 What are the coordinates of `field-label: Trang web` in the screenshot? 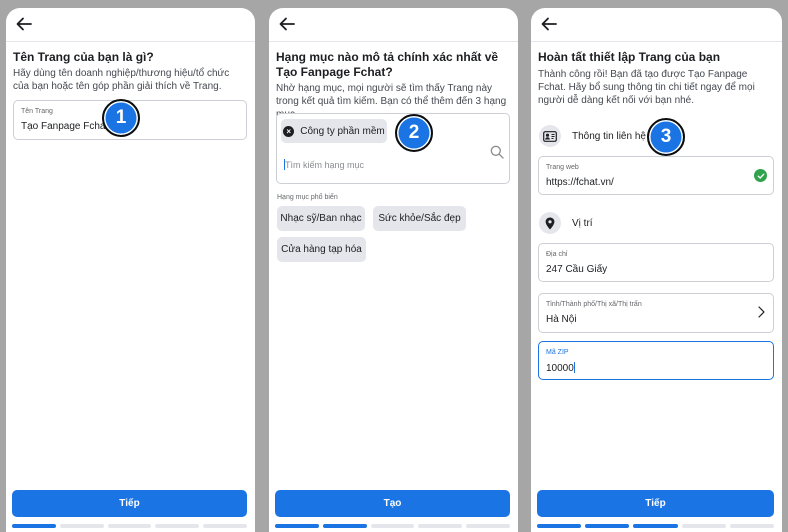 It's located at (562, 167).